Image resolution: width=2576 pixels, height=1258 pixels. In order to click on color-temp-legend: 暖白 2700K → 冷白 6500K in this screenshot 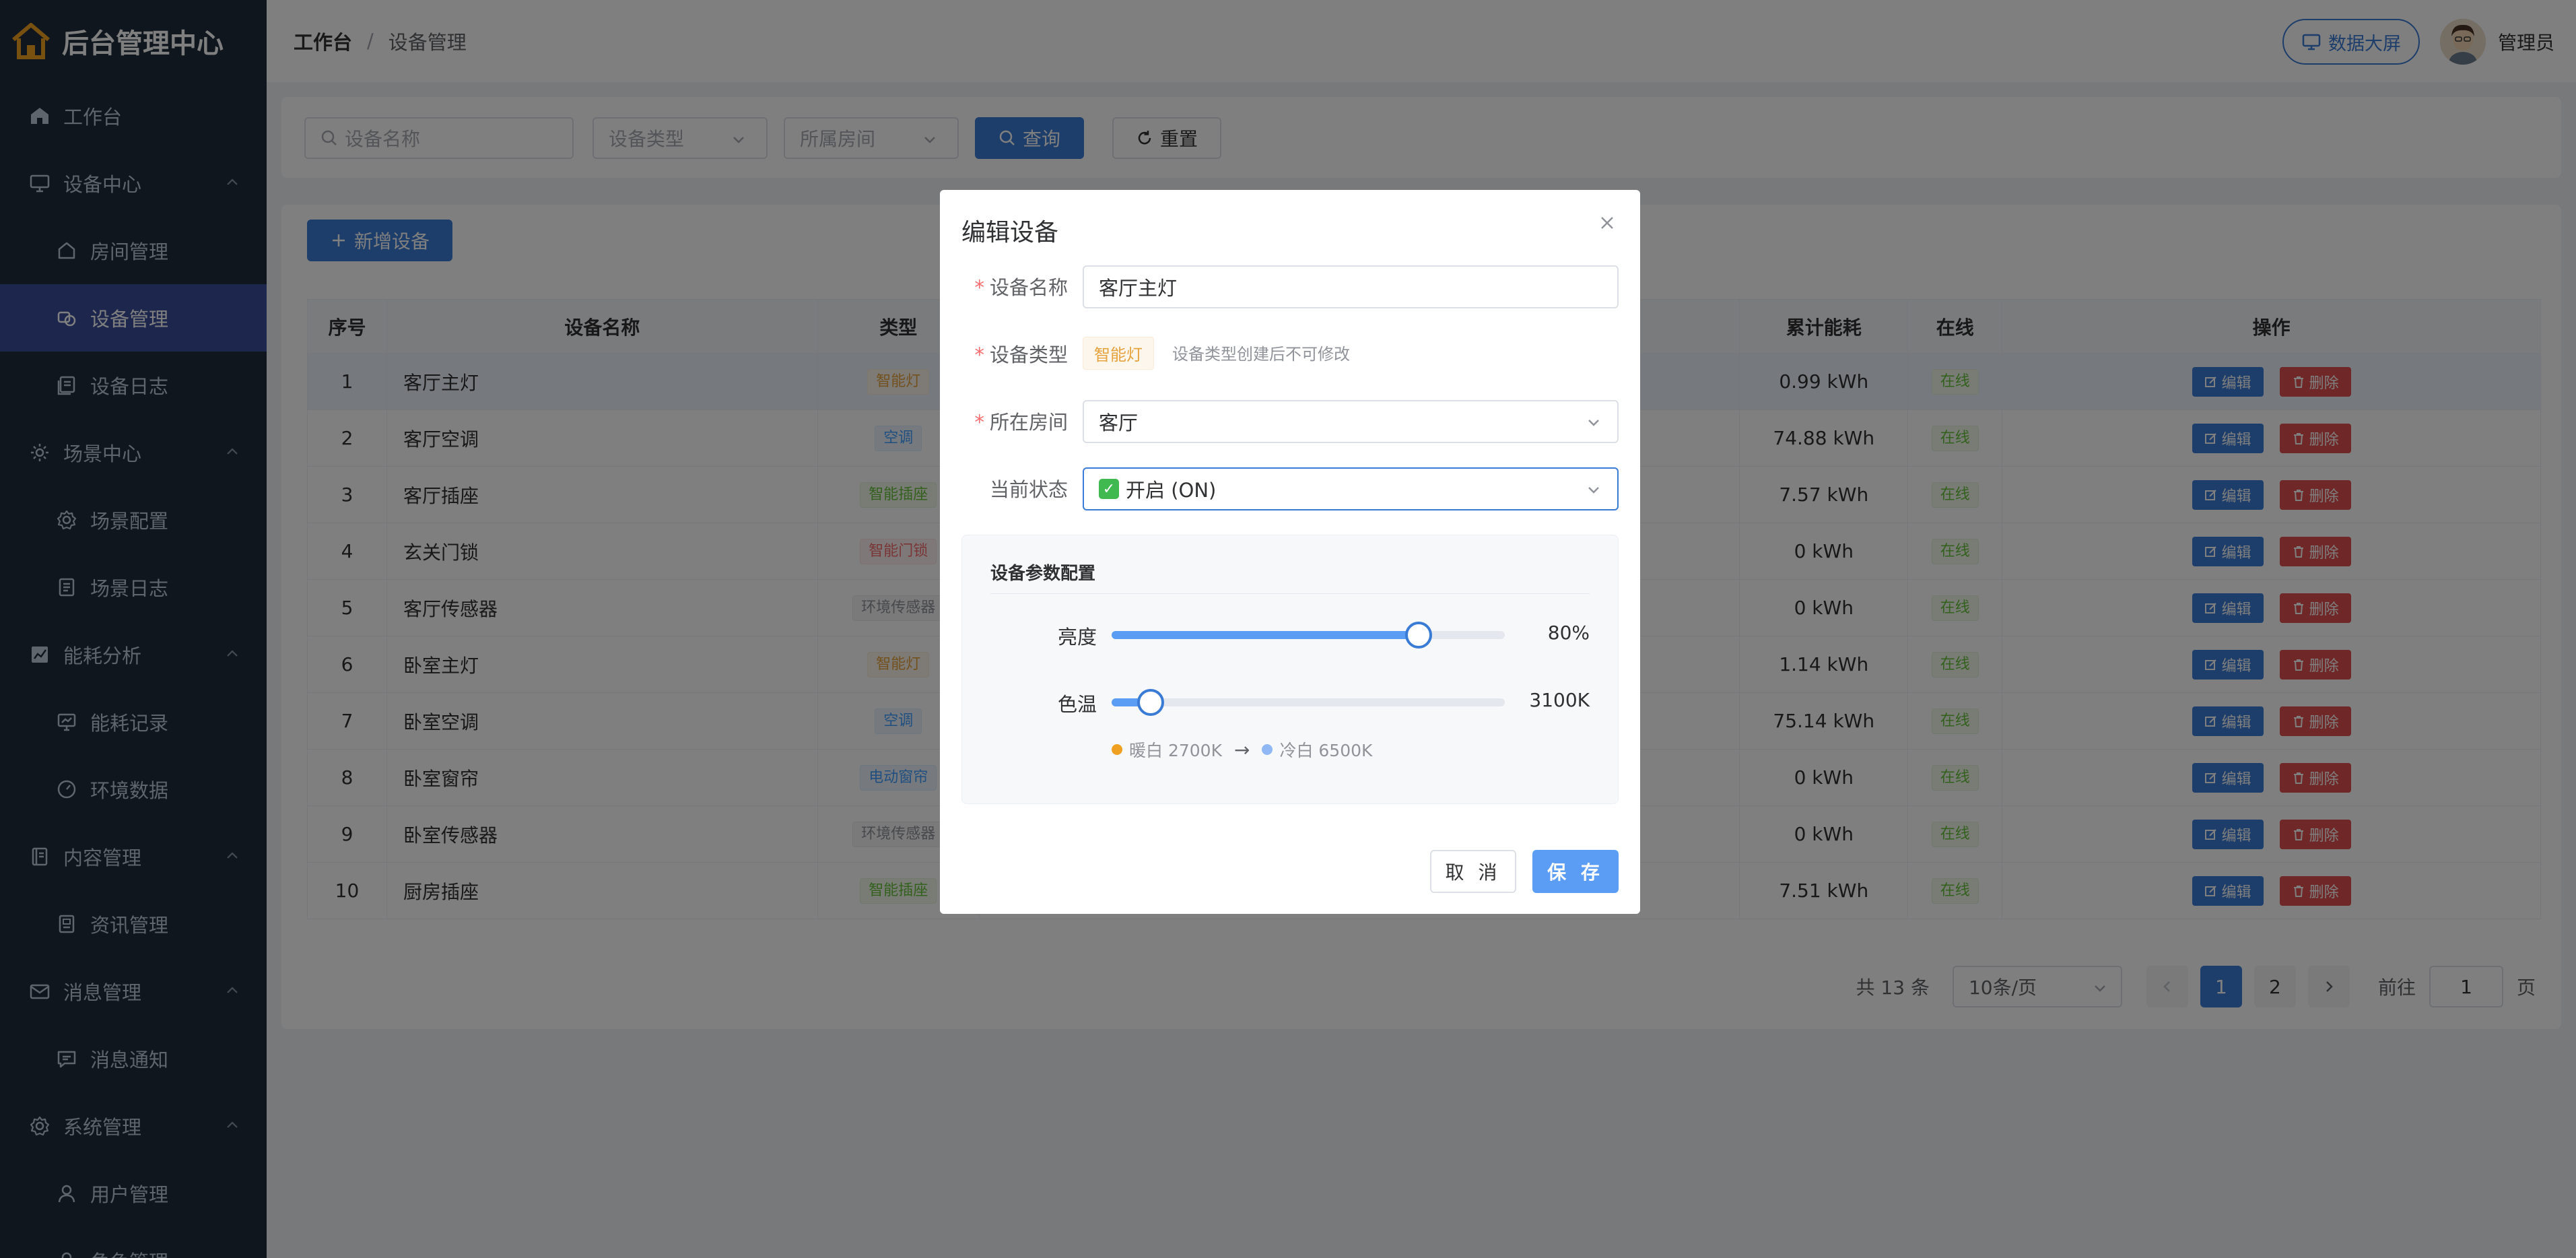, I will do `click(1242, 749)`.